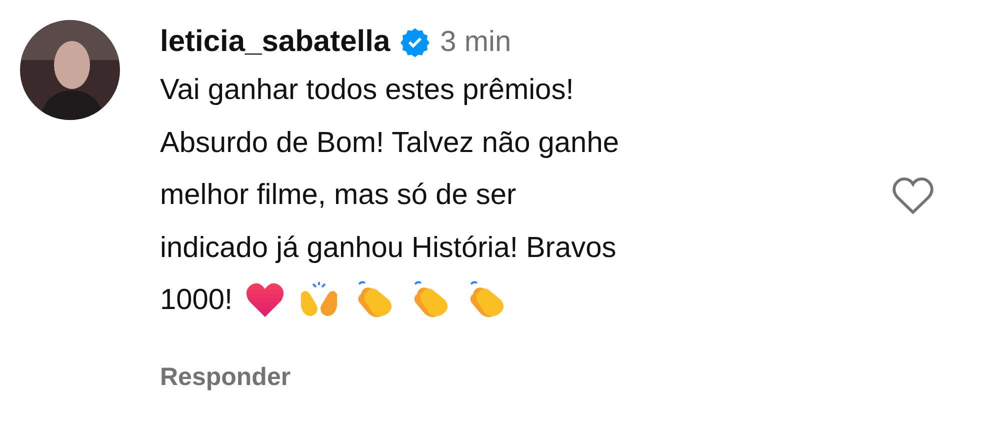 The width and height of the screenshot is (984, 436). I want to click on comment-text: Vai ganhar todos estes prêmios!, so click(367, 90).